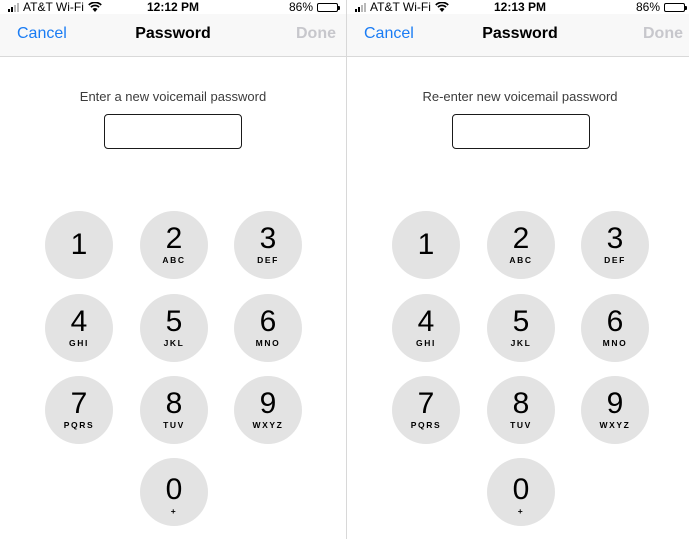 The width and height of the screenshot is (689, 539). Describe the element at coordinates (173, 96) in the screenshot. I see `password-prompt: Enter a new voicemail password` at that location.